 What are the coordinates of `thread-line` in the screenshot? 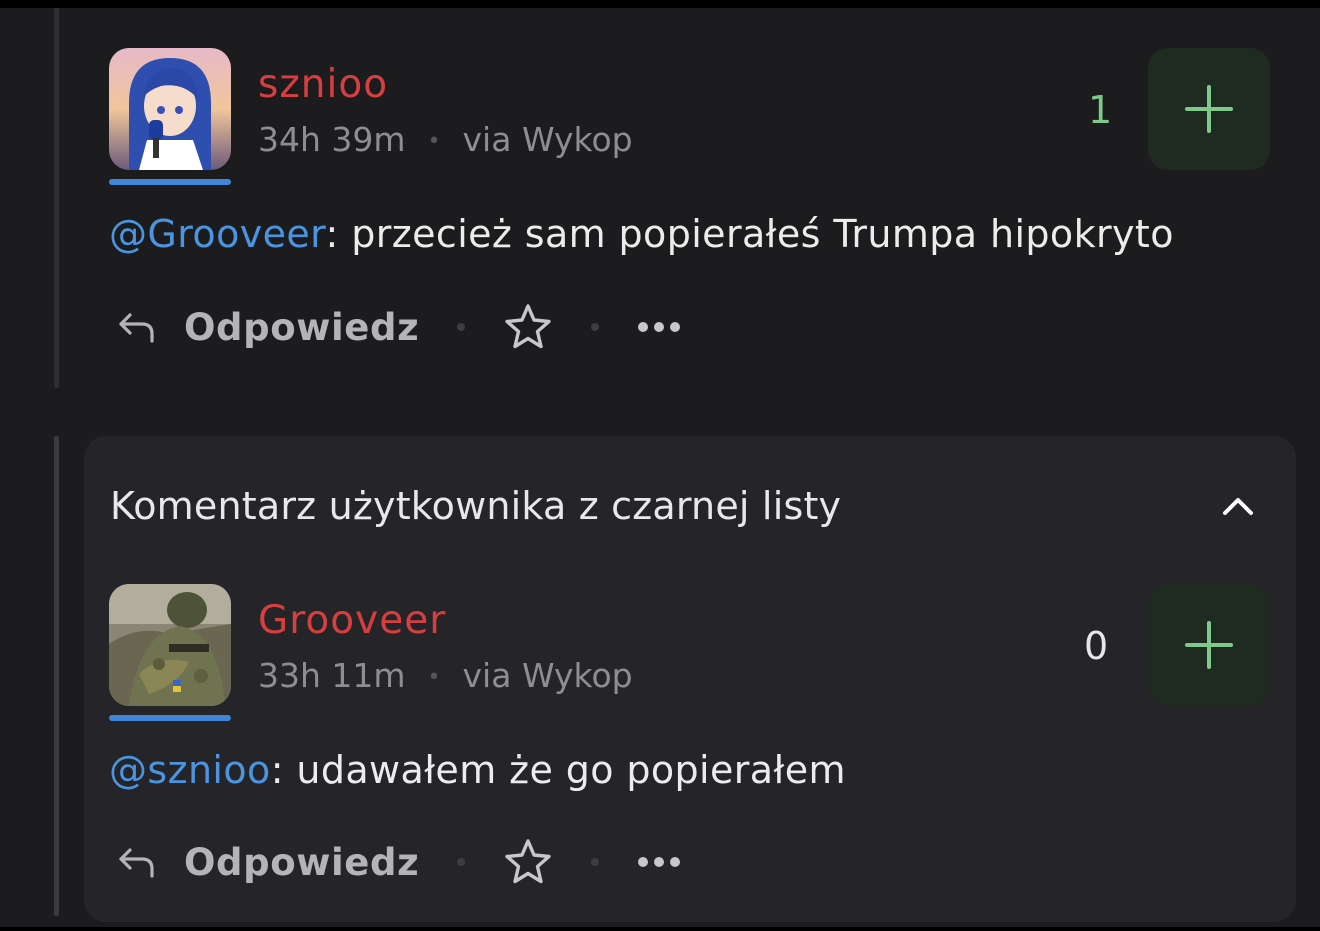 It's located at (56, 676).